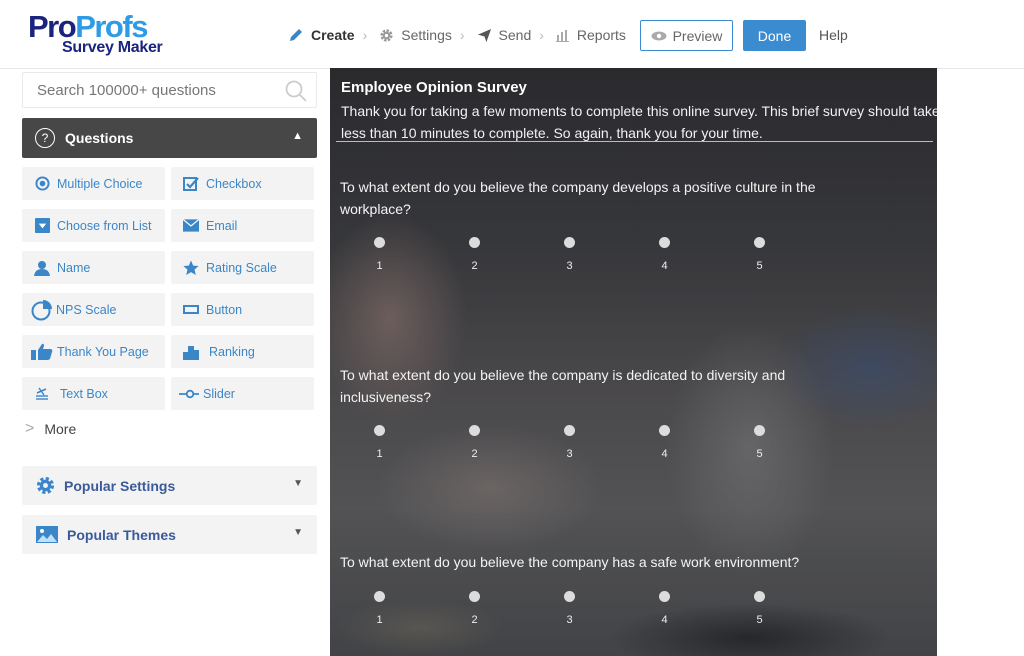 Image resolution: width=1024 pixels, height=656 pixels. What do you see at coordinates (42, 183) in the screenshot?
I see `radio-icon` at bounding box center [42, 183].